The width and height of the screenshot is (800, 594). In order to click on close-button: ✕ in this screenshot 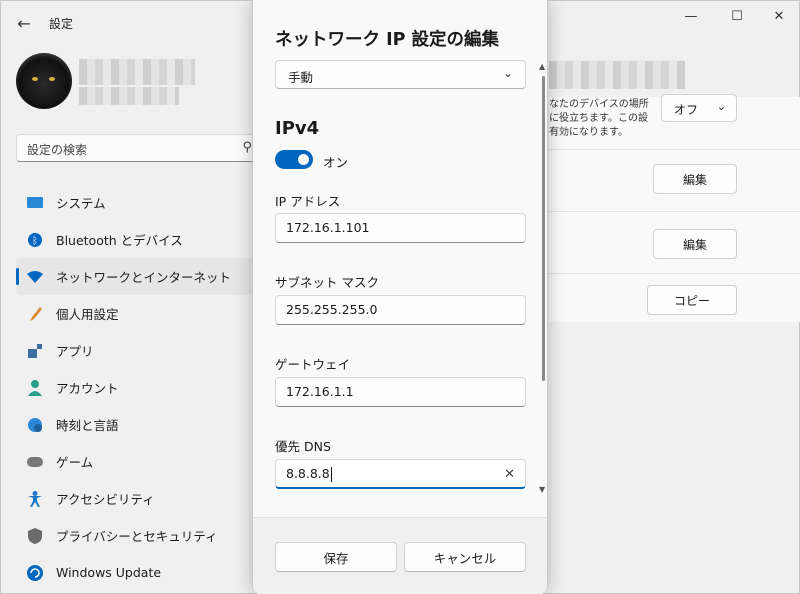, I will do `click(779, 16)`.